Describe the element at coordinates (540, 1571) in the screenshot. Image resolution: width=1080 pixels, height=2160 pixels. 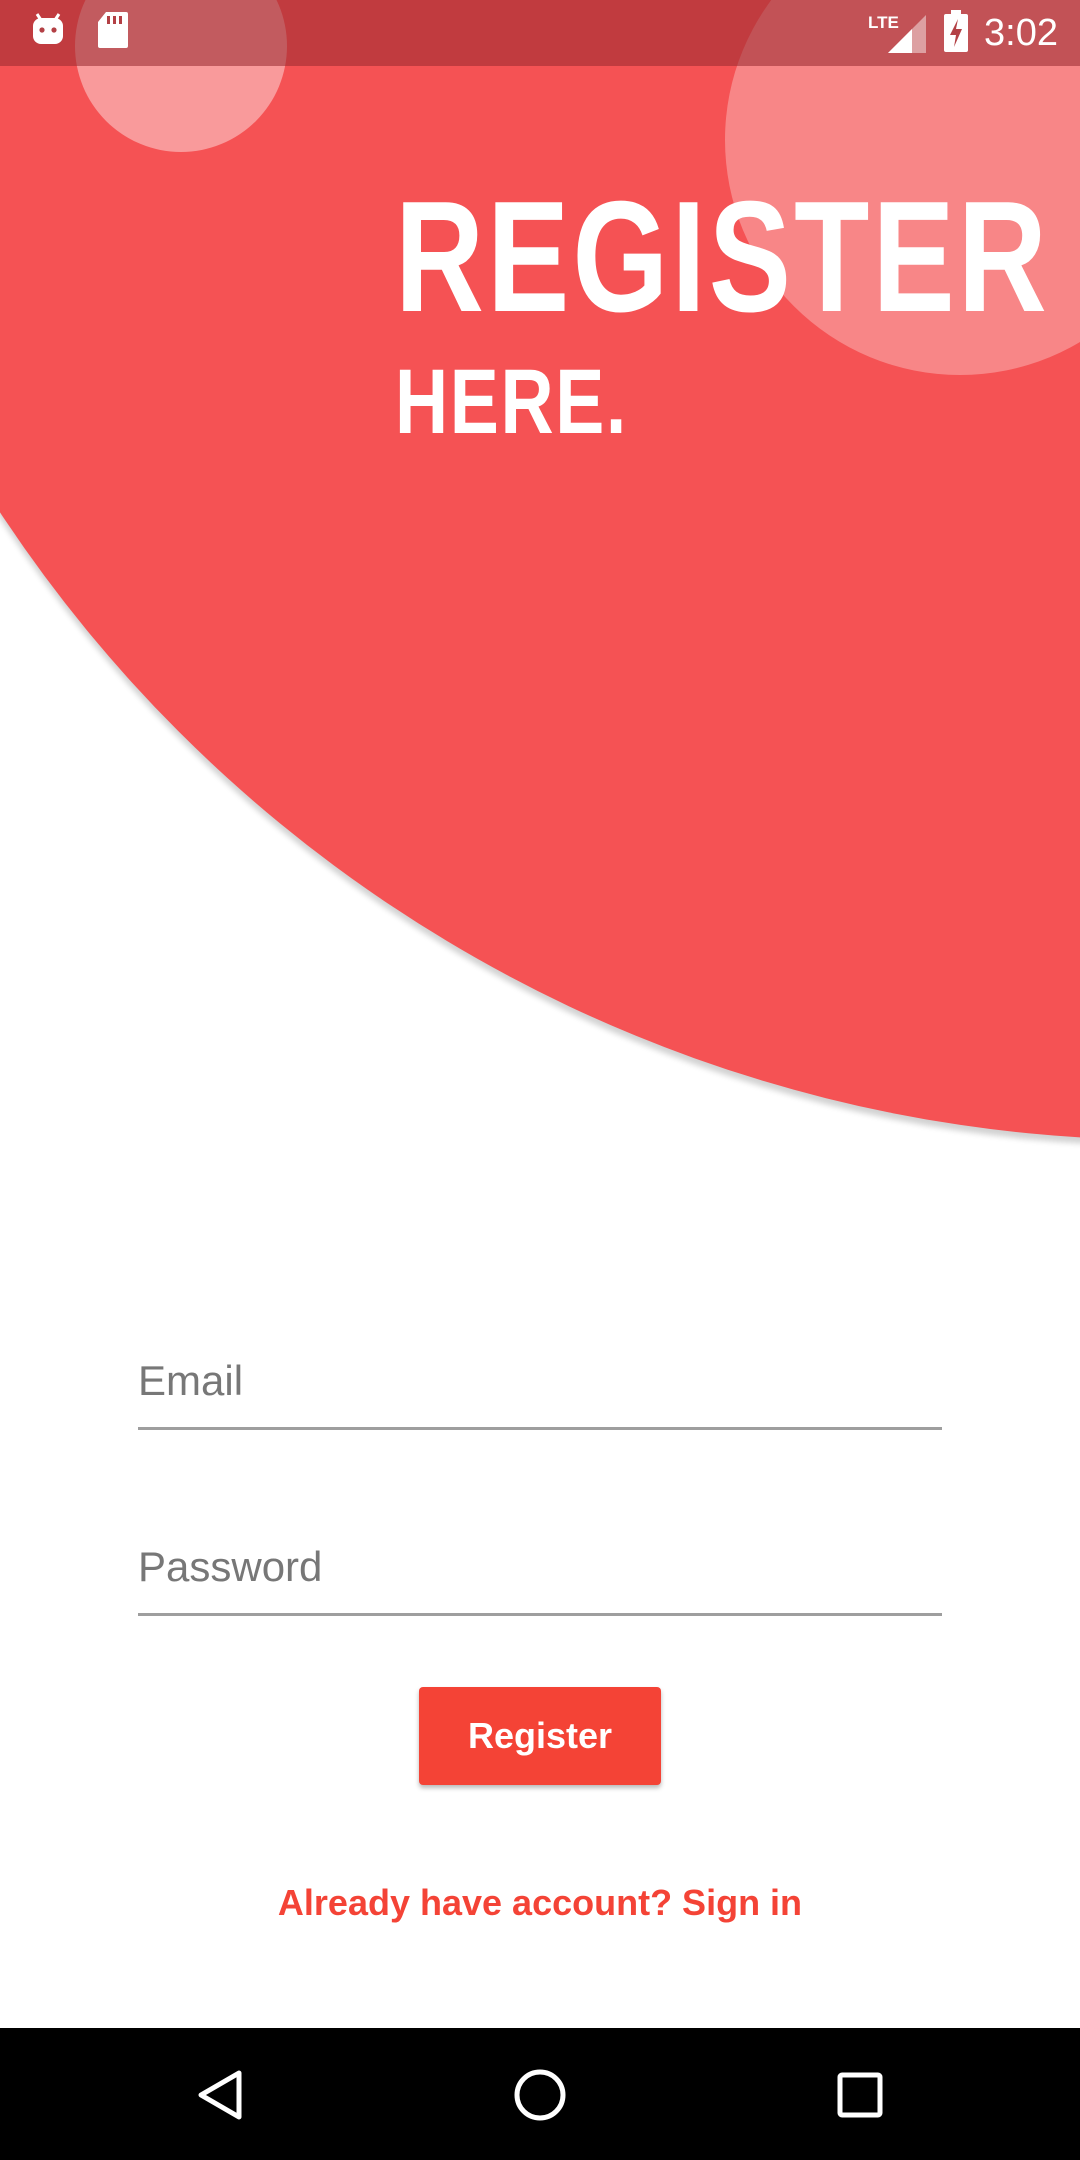
I see `password-field` at that location.